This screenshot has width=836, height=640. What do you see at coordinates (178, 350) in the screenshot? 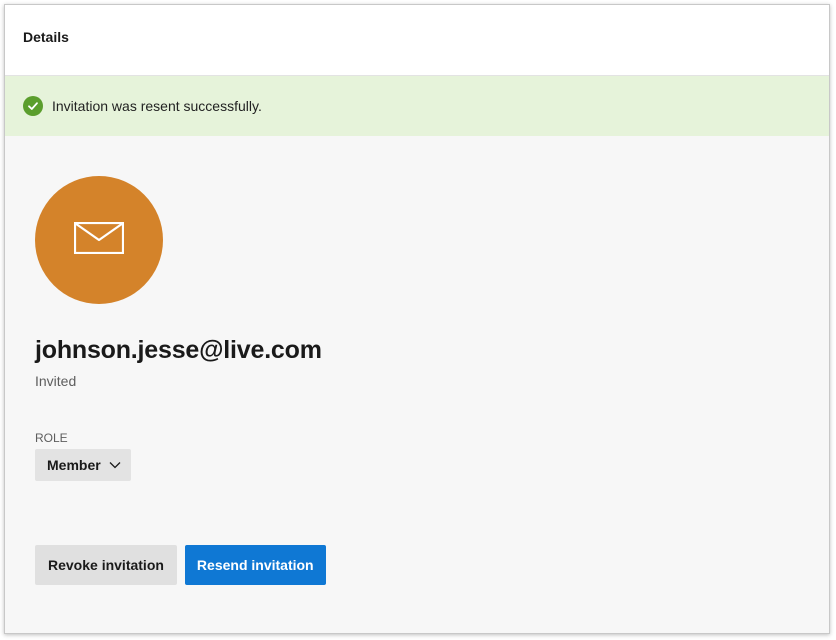
I see `user-email: johnson.jesse@live.com` at bounding box center [178, 350].